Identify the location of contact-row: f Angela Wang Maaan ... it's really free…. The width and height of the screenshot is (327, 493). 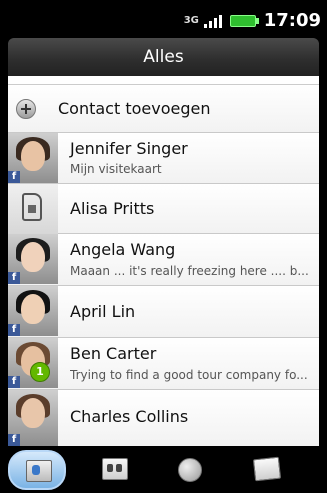
(163, 260).